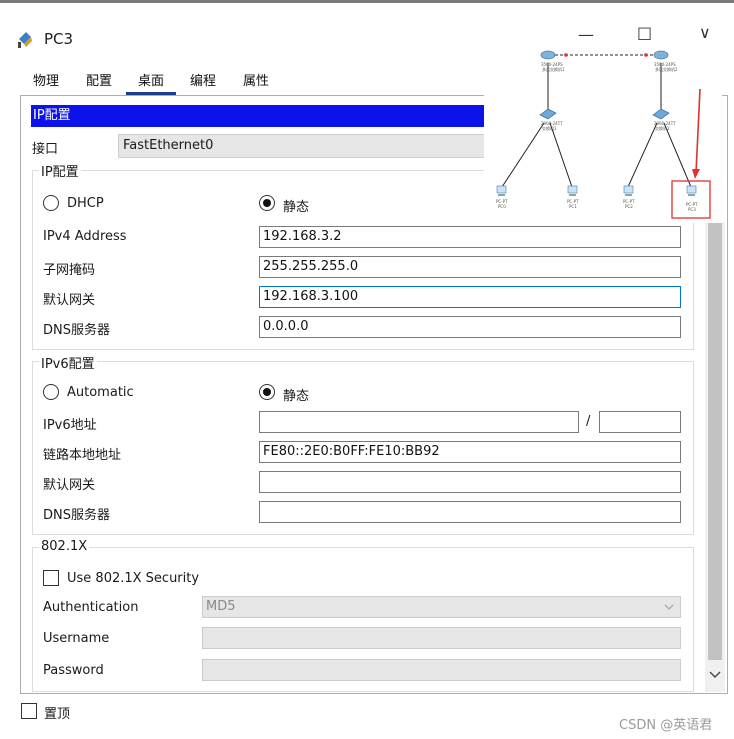  I want to click on access-link-pc3, so click(677, 155).